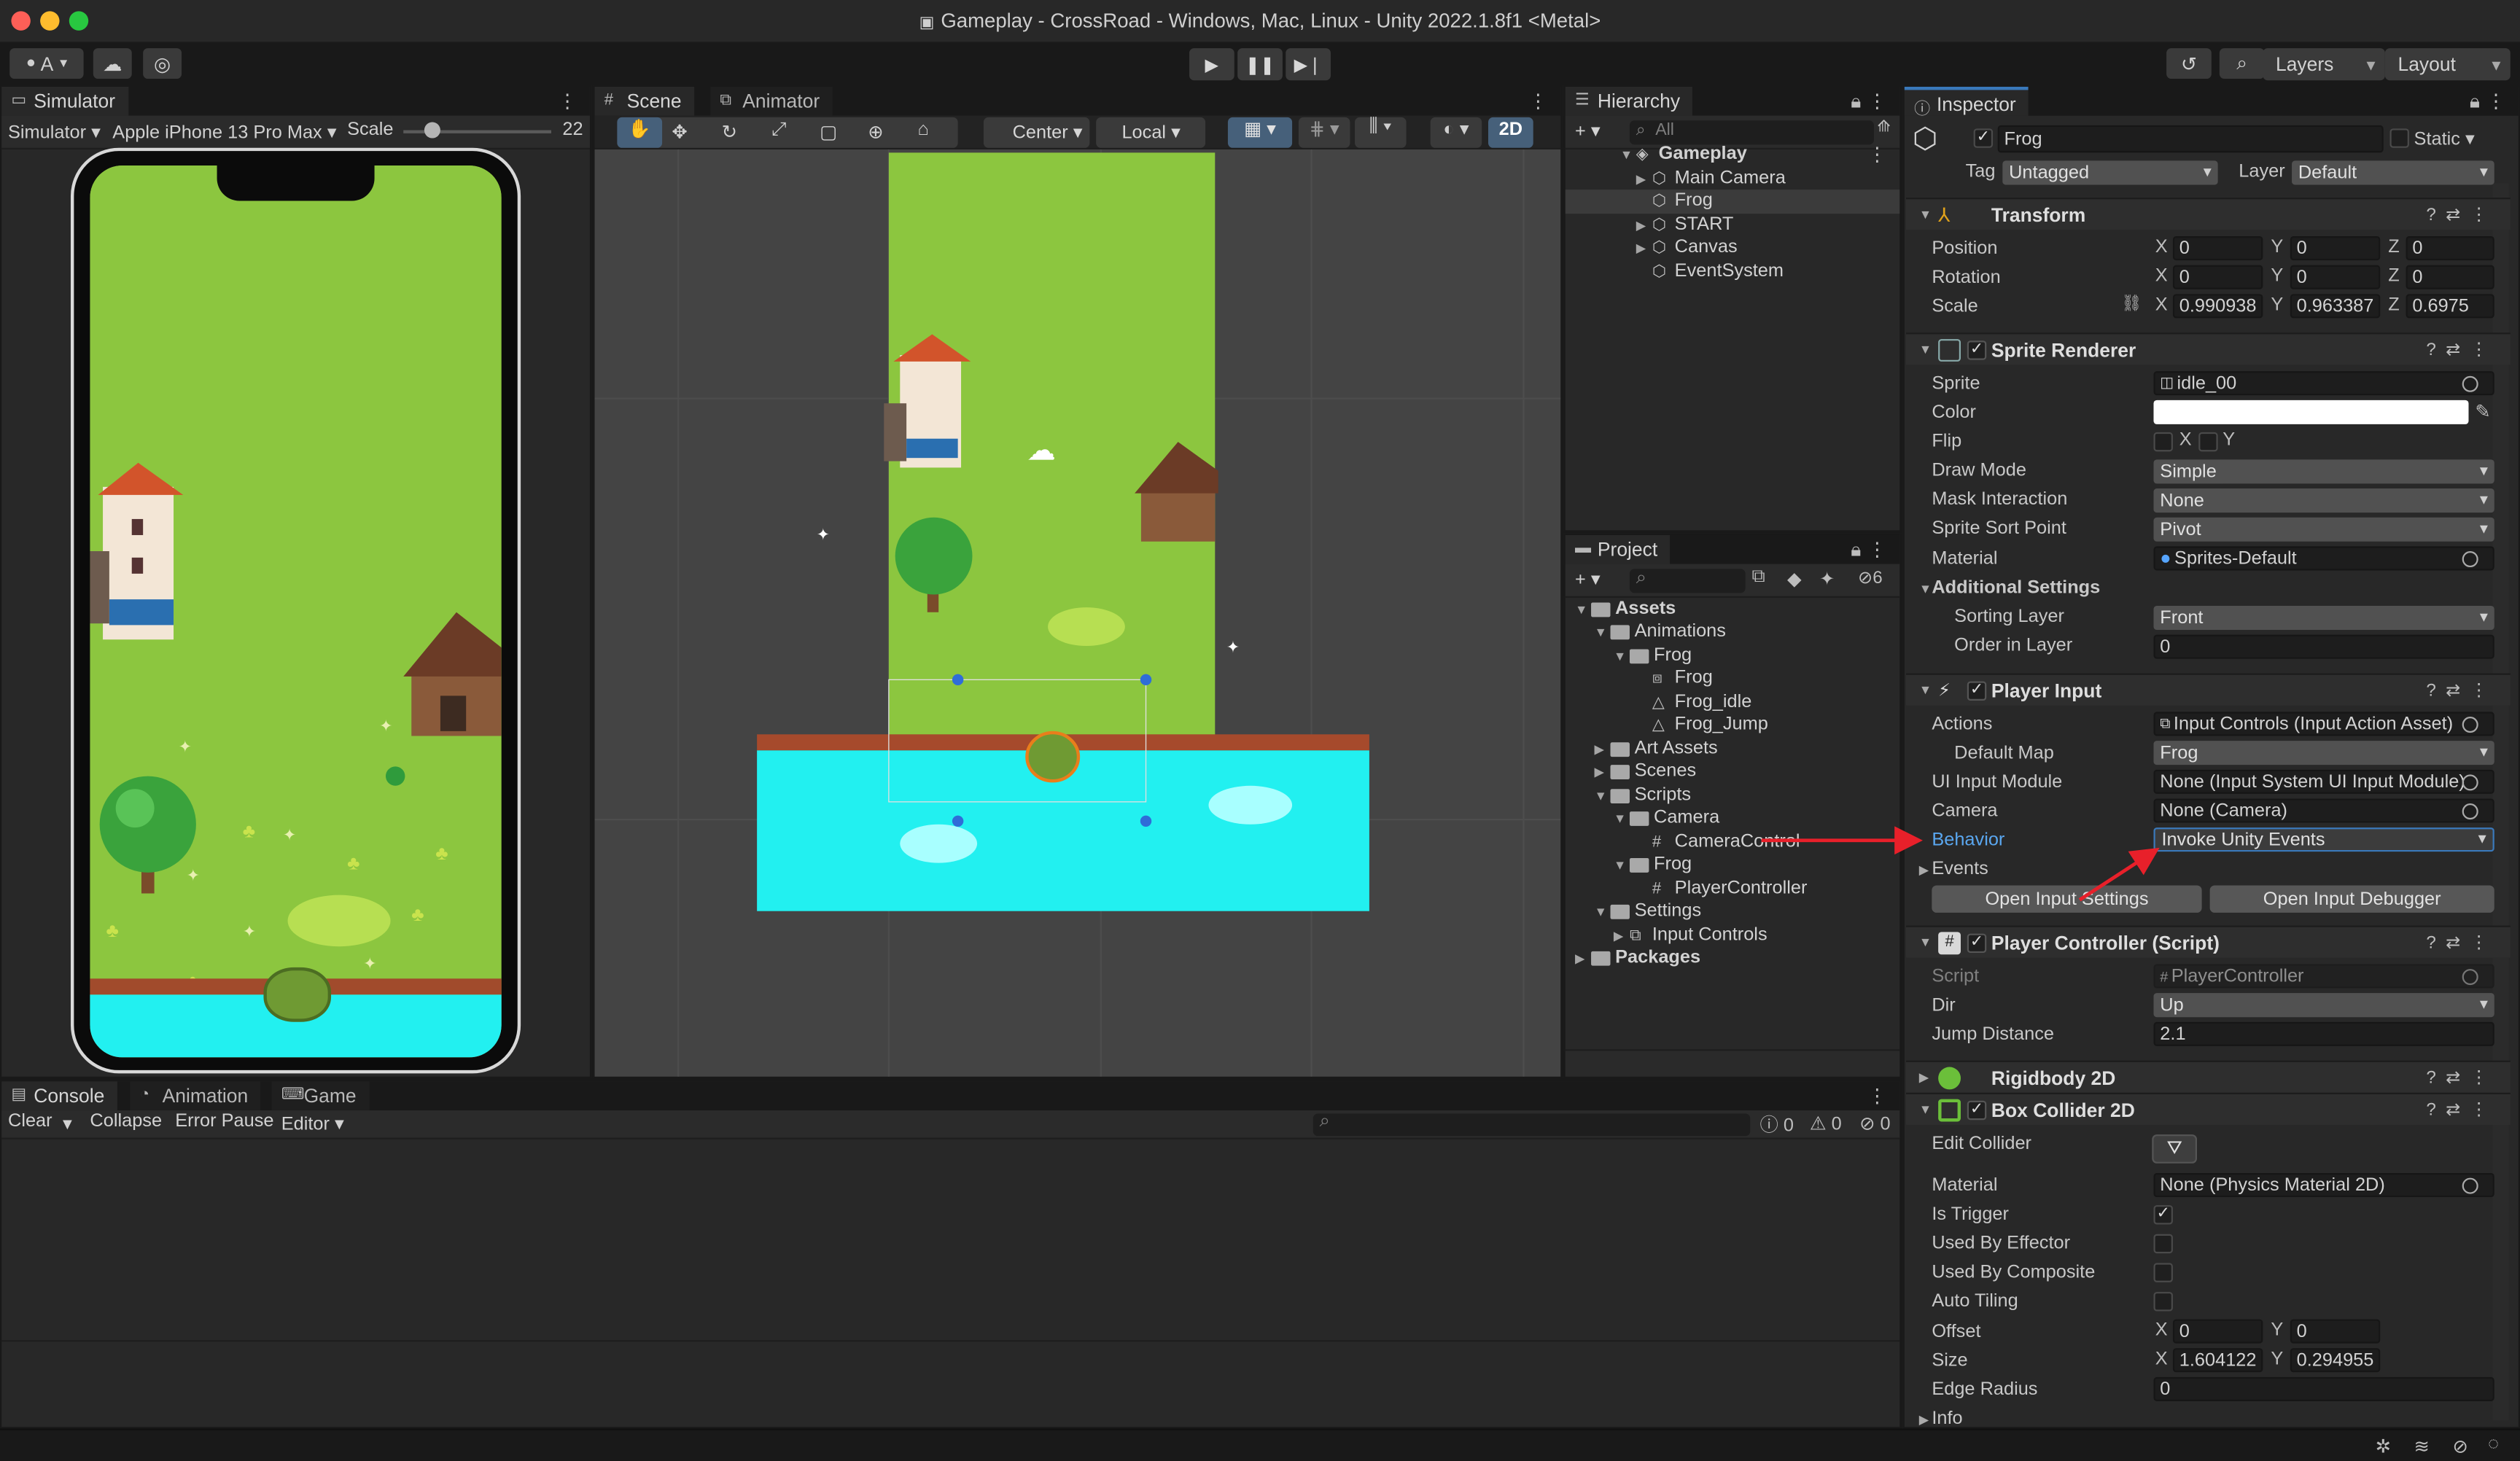  I want to click on progress-icon: ◌, so click(2493, 1444).